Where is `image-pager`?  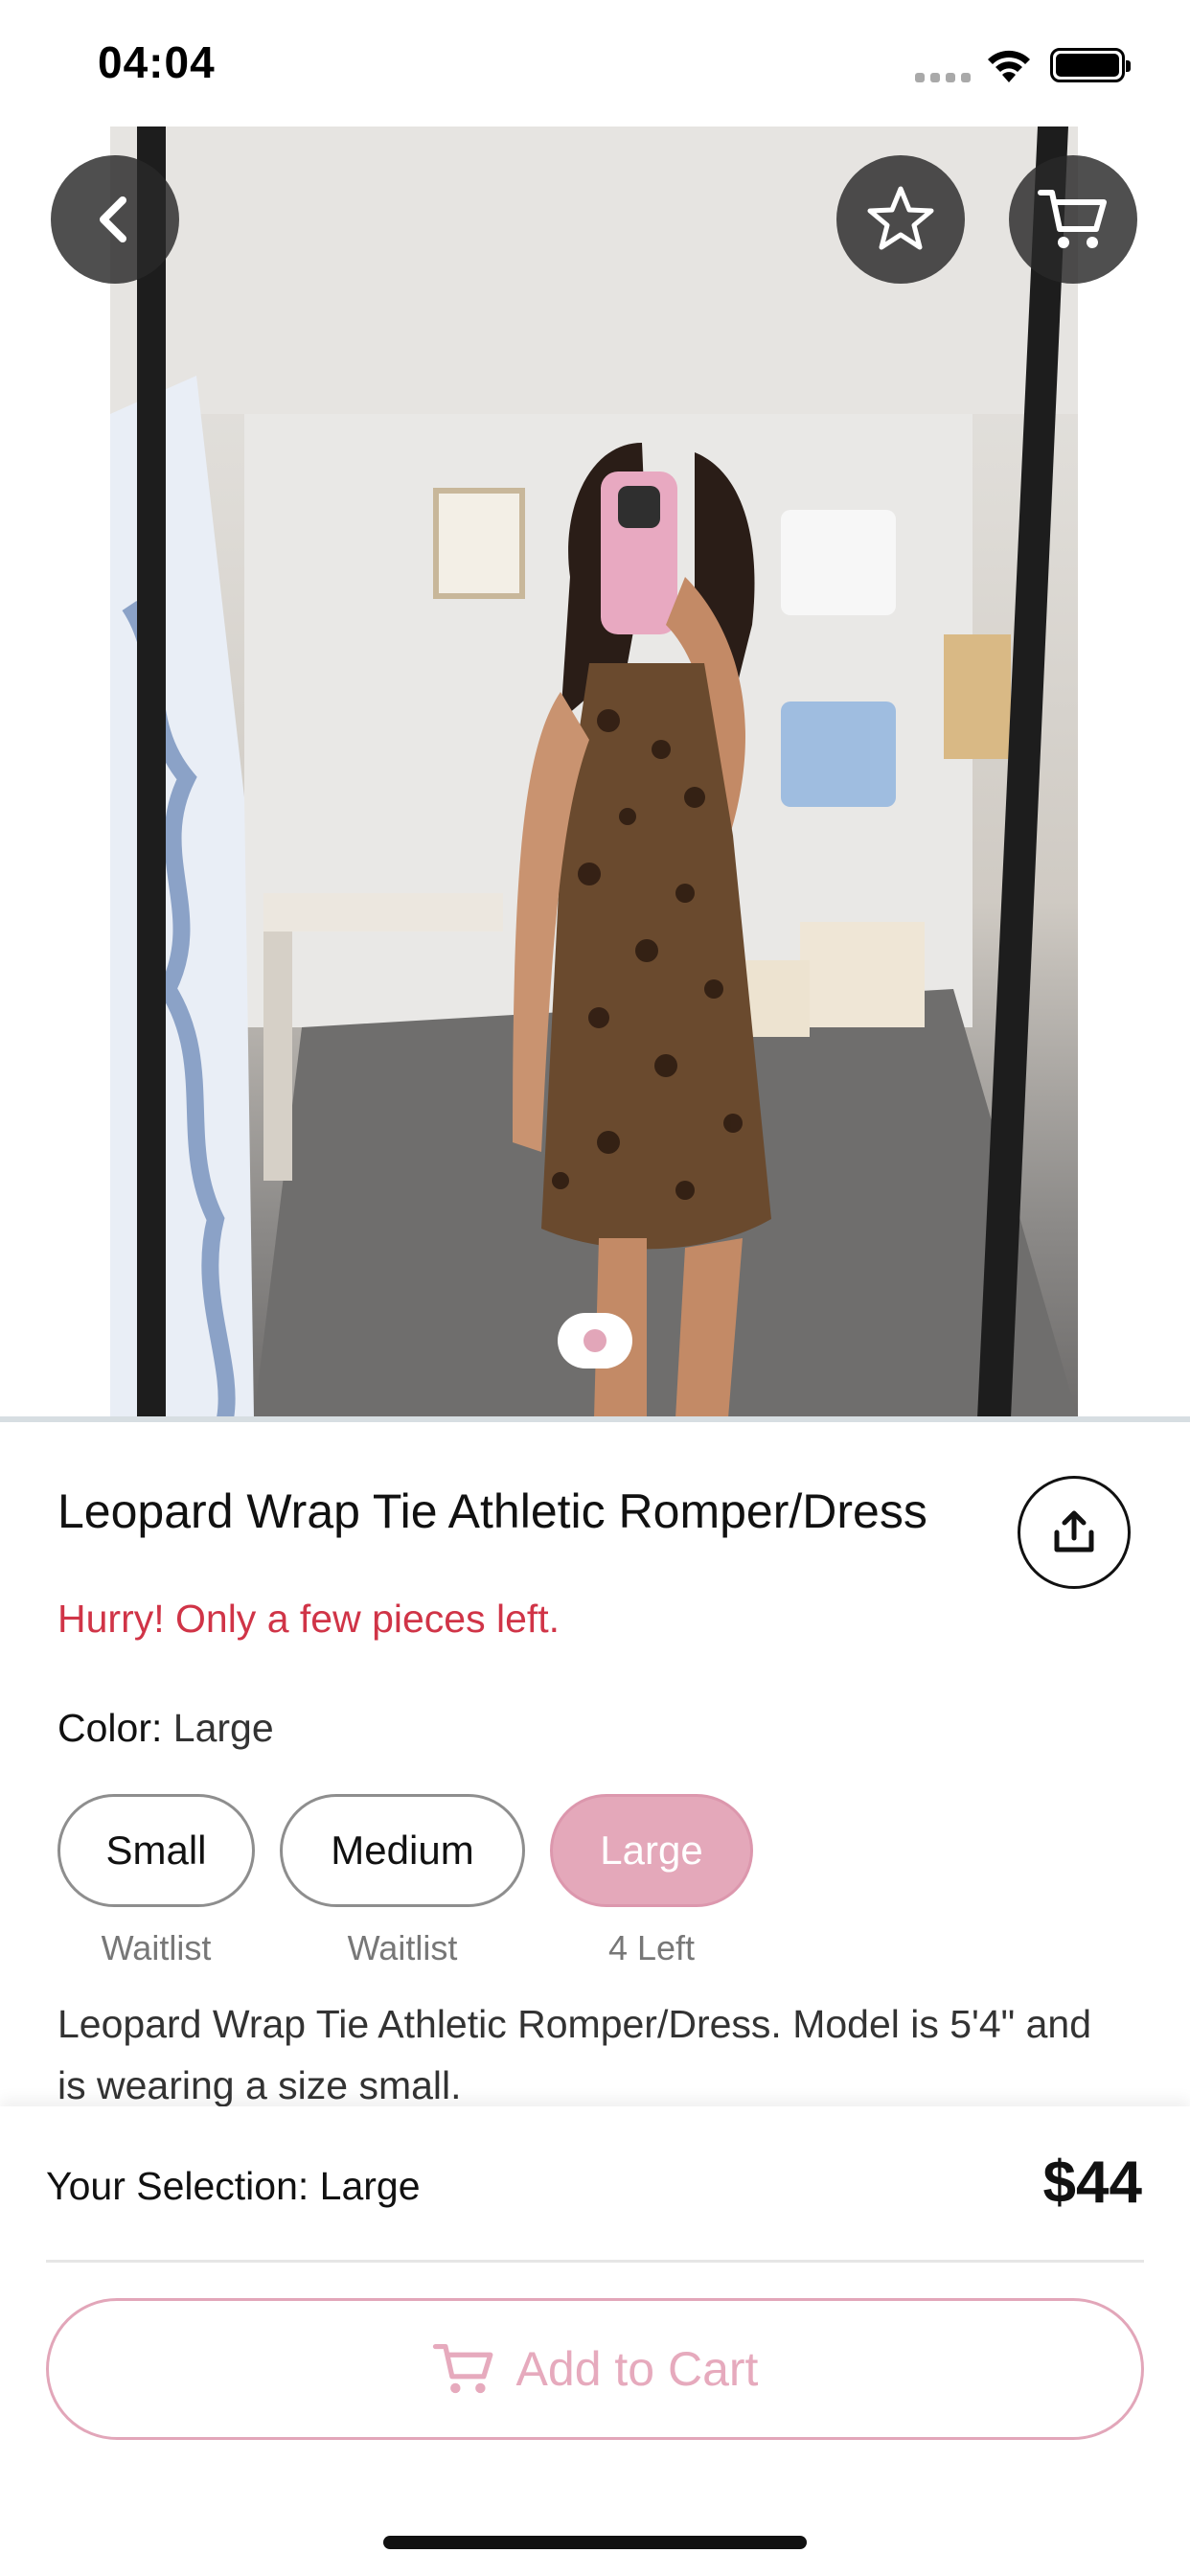
image-pager is located at coordinates (595, 1341).